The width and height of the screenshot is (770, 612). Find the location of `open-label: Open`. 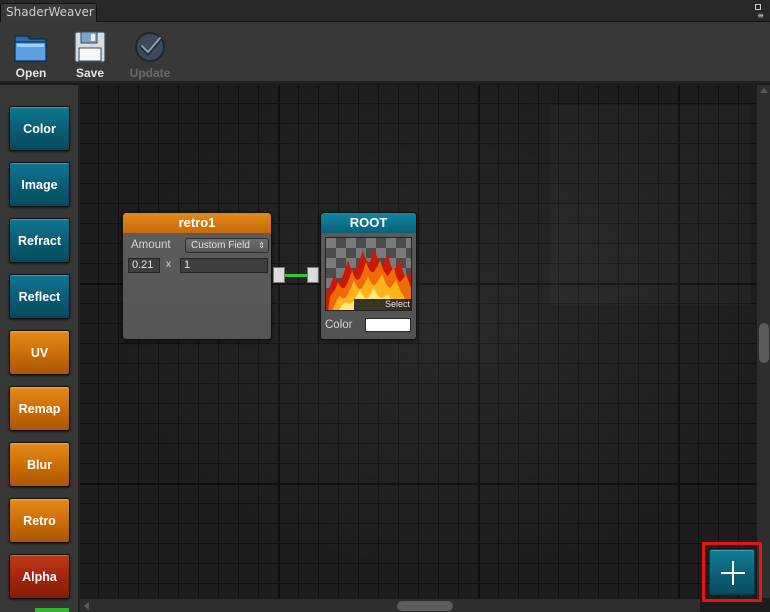

open-label: Open is located at coordinates (31, 73).